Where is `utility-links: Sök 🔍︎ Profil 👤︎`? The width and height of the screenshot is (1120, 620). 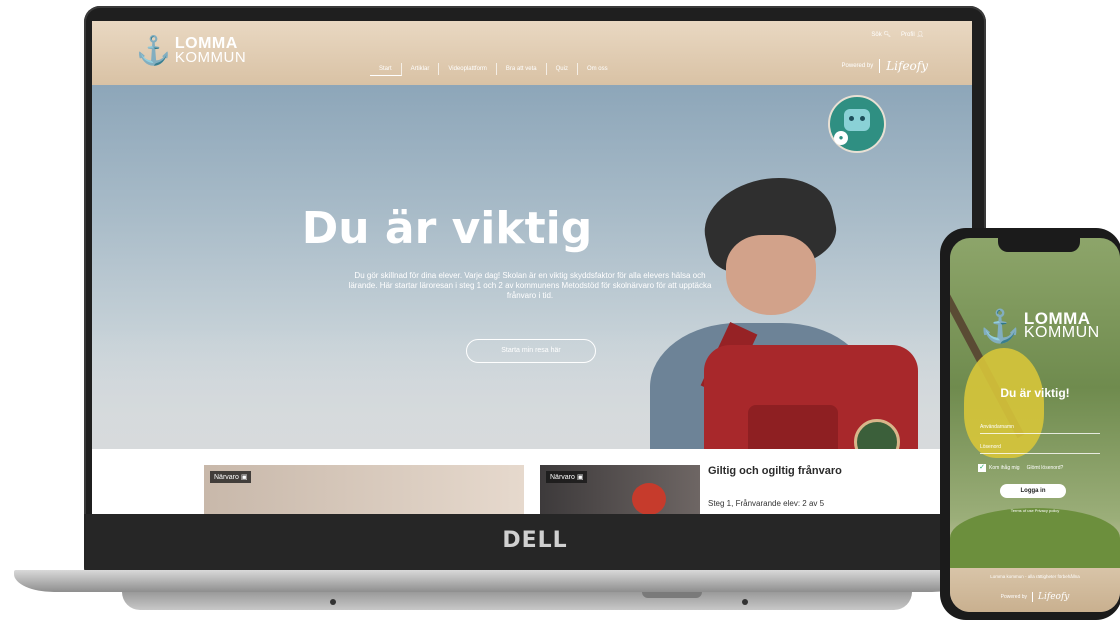
utility-links: Sök 🔍︎ Profil 👤︎ is located at coordinates (897, 34).